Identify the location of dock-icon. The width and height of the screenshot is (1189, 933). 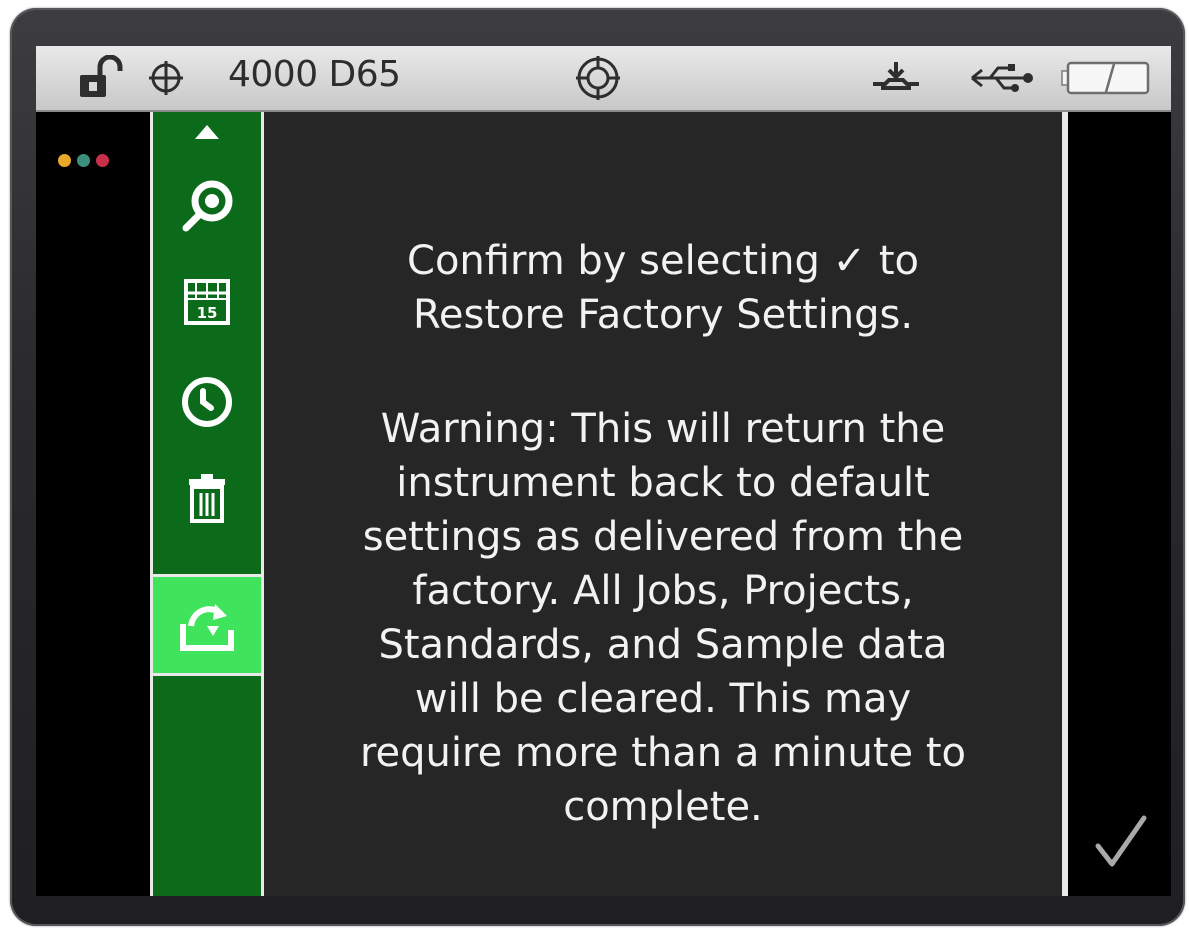
(896, 78).